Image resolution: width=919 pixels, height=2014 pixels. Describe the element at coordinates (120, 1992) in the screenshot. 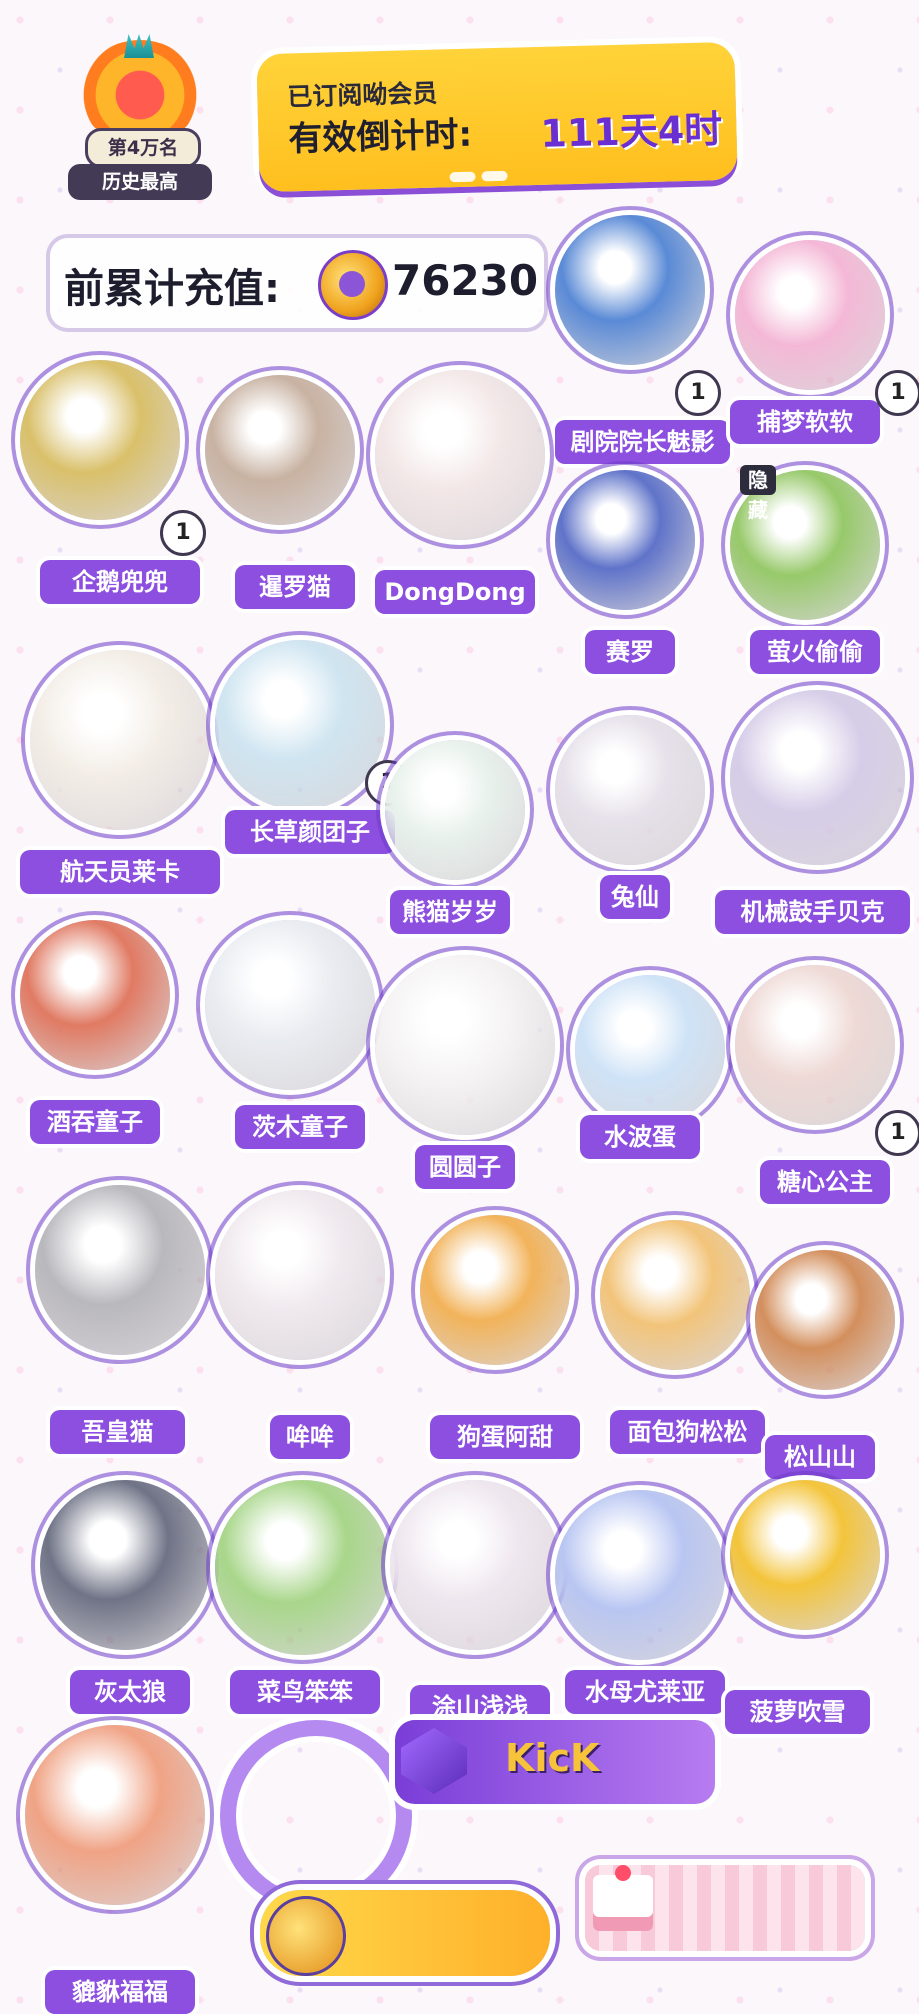

I see `figure-name: 貔貅福福` at that location.